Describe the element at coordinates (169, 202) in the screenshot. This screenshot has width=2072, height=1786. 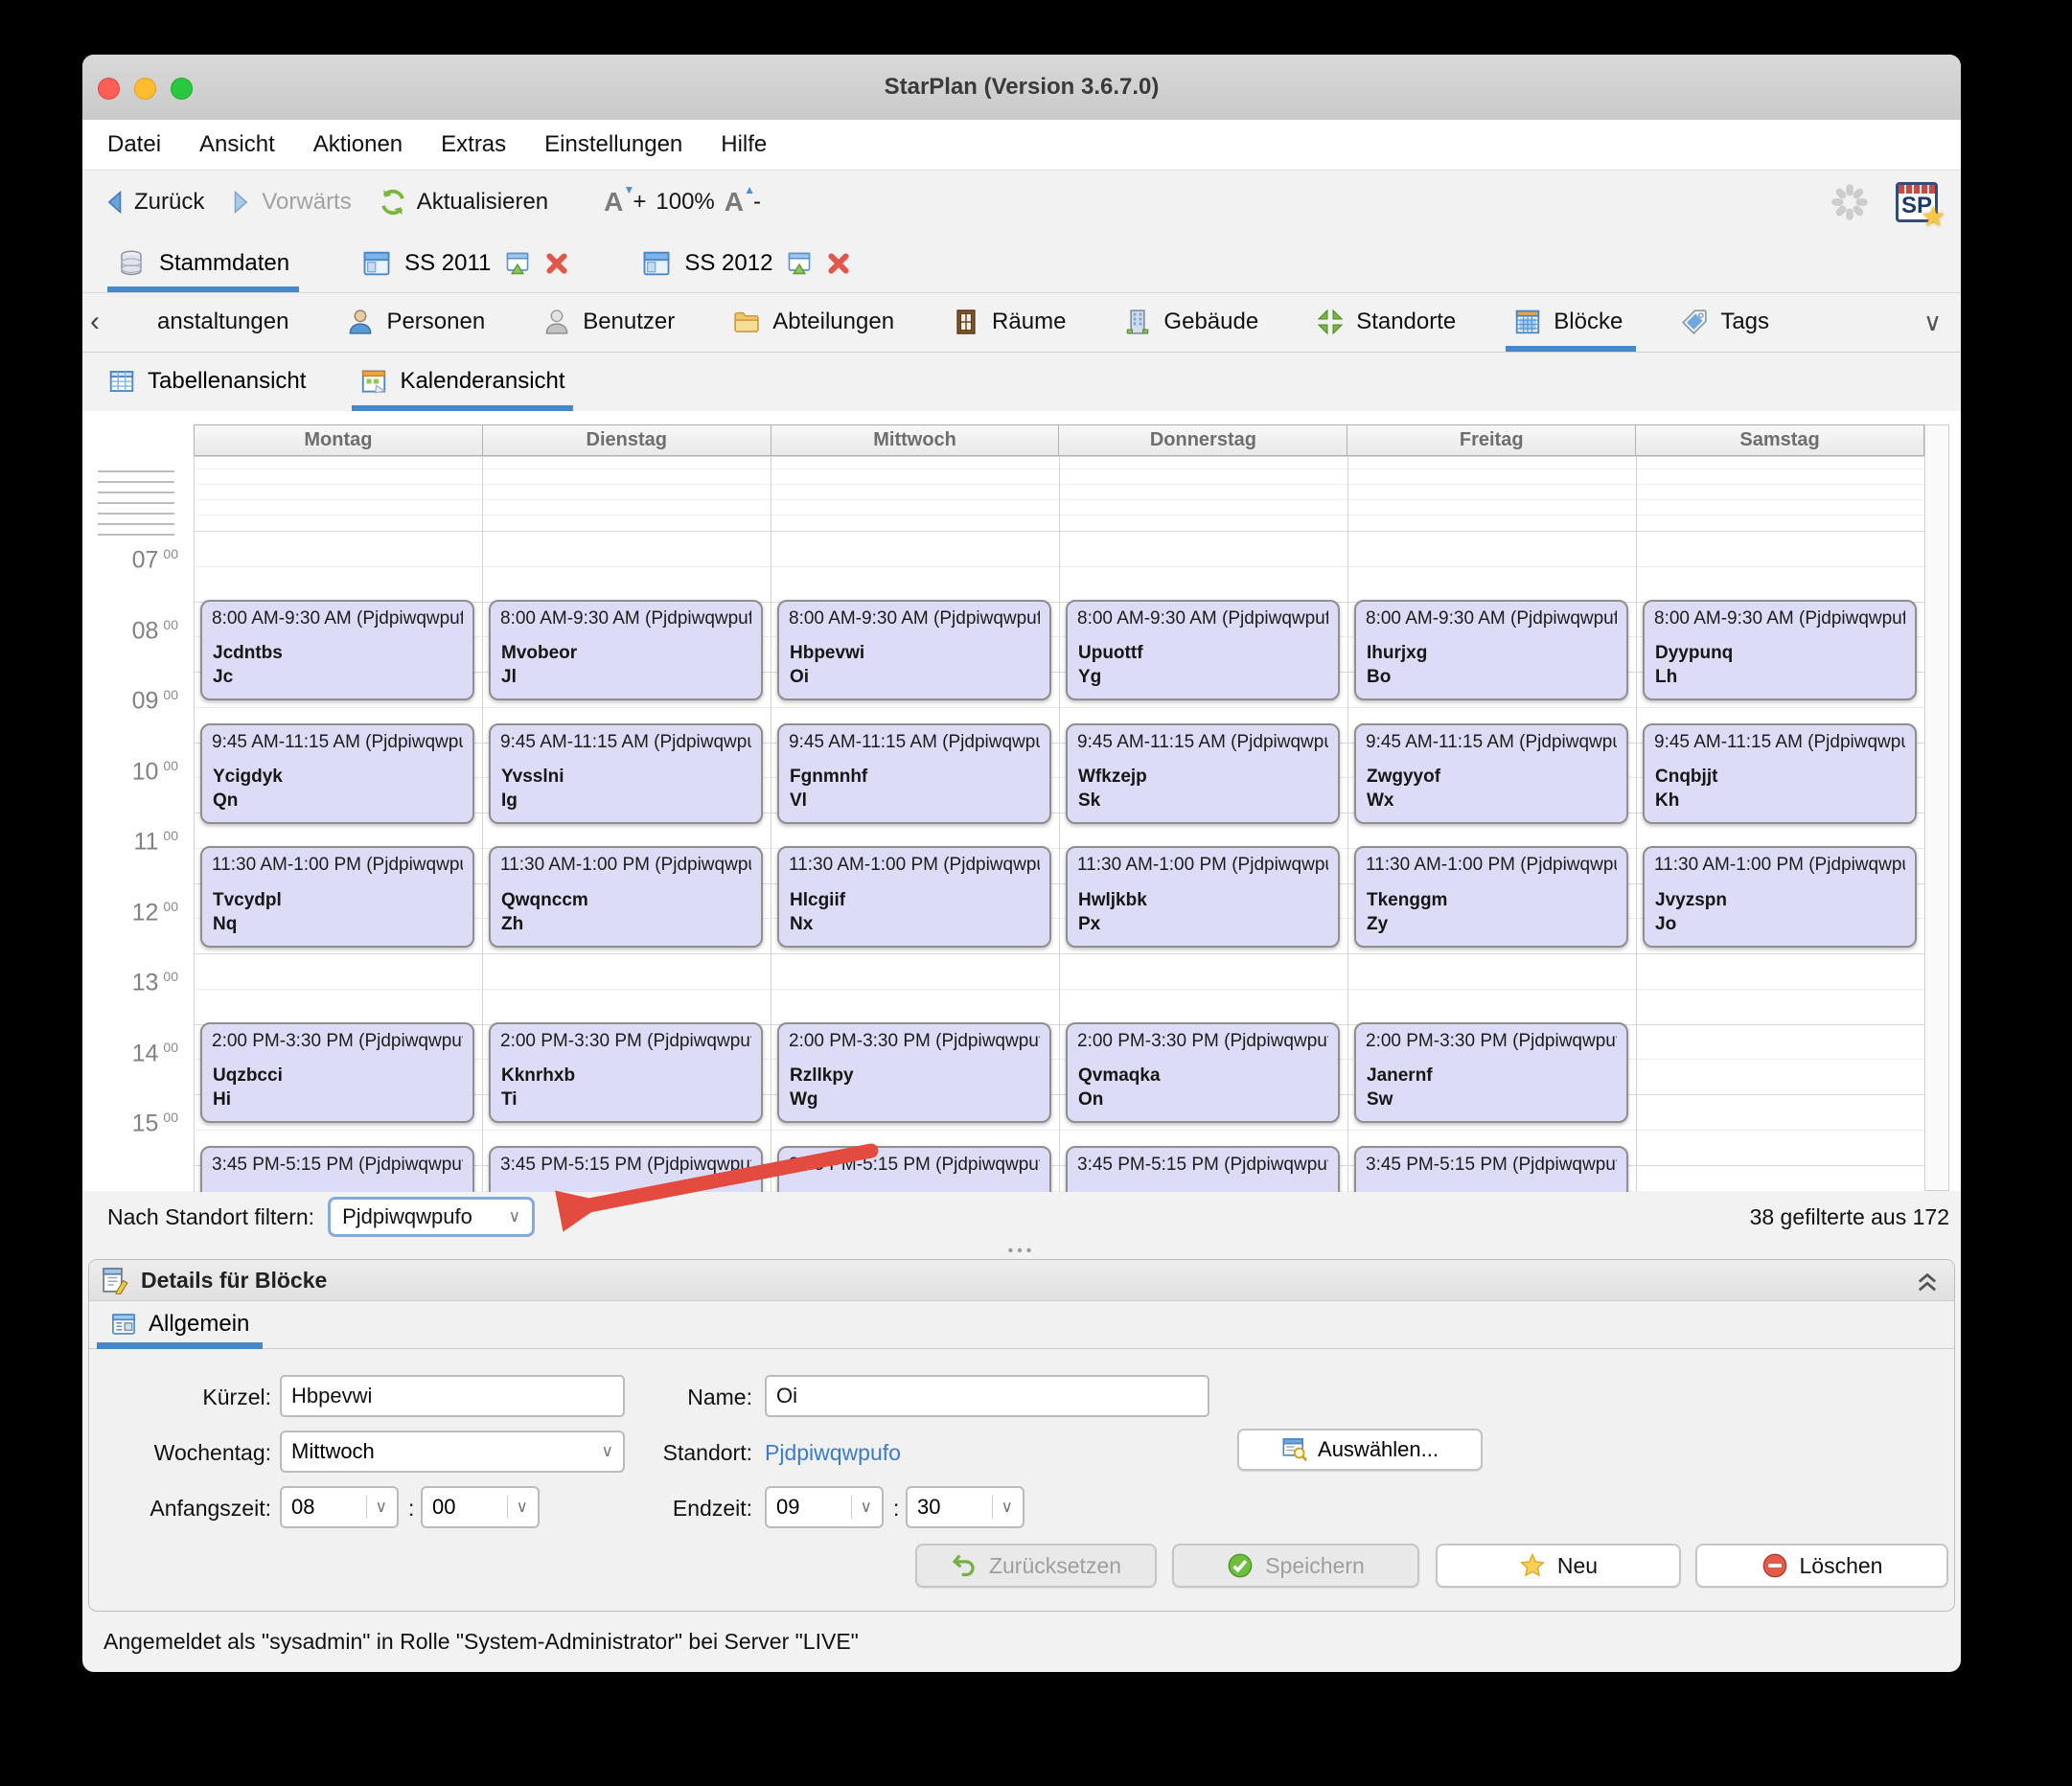
I see `back-label: Zurück` at that location.